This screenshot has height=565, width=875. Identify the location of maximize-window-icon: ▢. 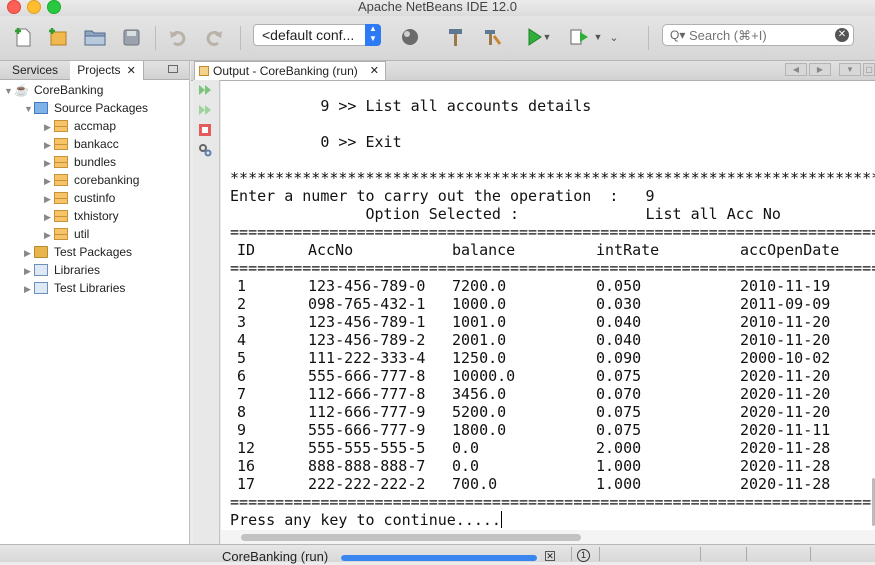
(869, 69).